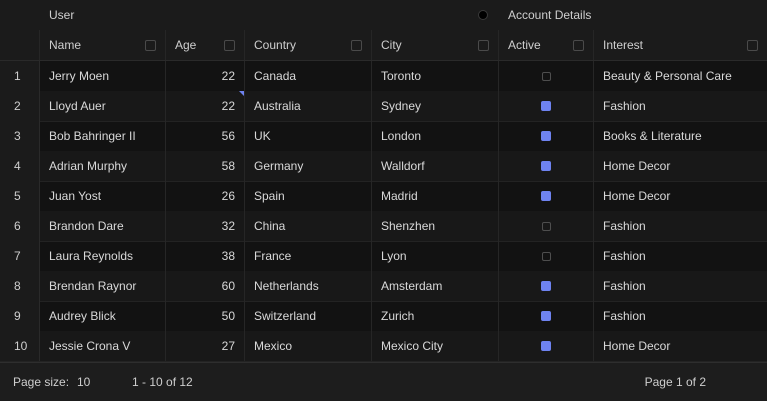  Describe the element at coordinates (205, 316) in the screenshot. I see `age-cell: 50` at that location.